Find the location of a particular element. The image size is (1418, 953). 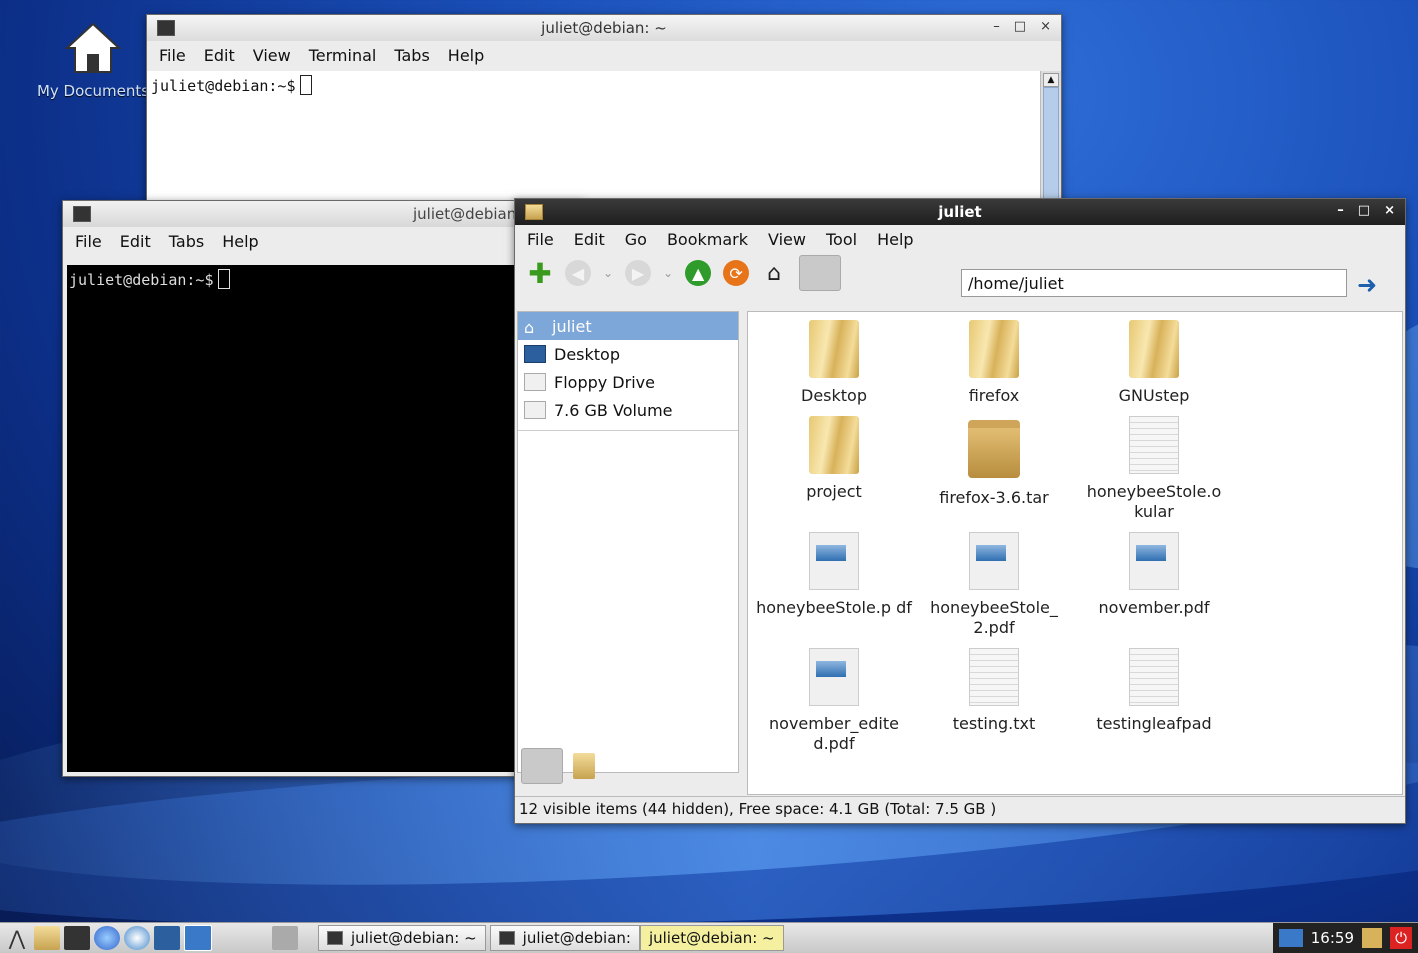

address-bar: /home/juliet is located at coordinates (1154, 283).